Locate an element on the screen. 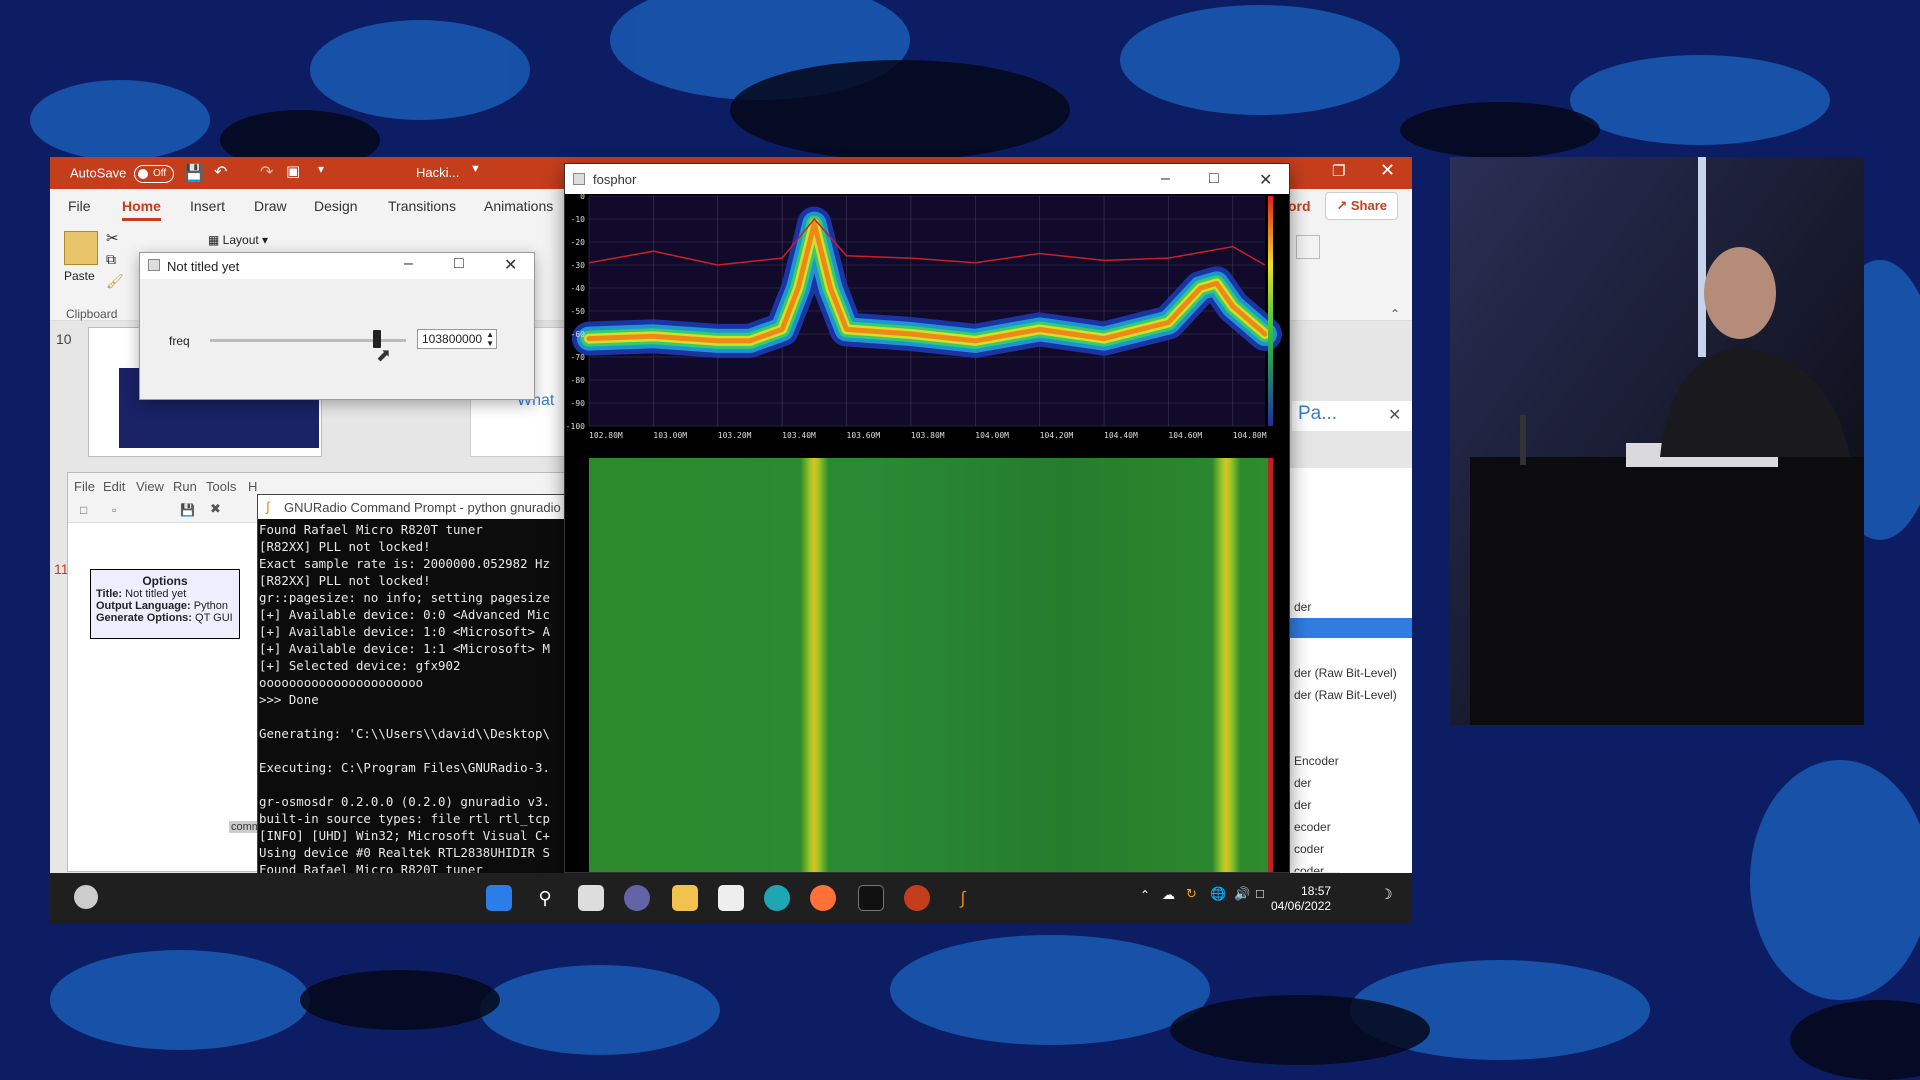 This screenshot has width=1920, height=1080. cmd-line: gr::pagesize: no info; setting pagesize is located at coordinates (404, 597).